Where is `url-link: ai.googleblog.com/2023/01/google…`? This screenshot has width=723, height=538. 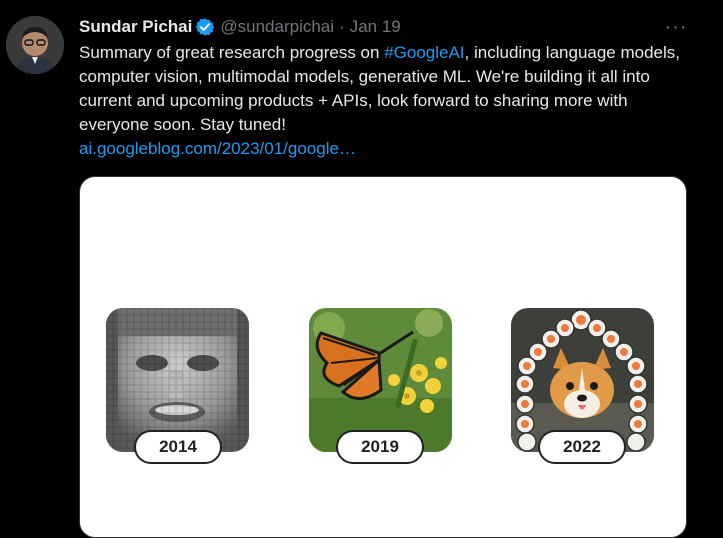
url-link: ai.googleblog.com/2023/01/google… is located at coordinates (217, 148).